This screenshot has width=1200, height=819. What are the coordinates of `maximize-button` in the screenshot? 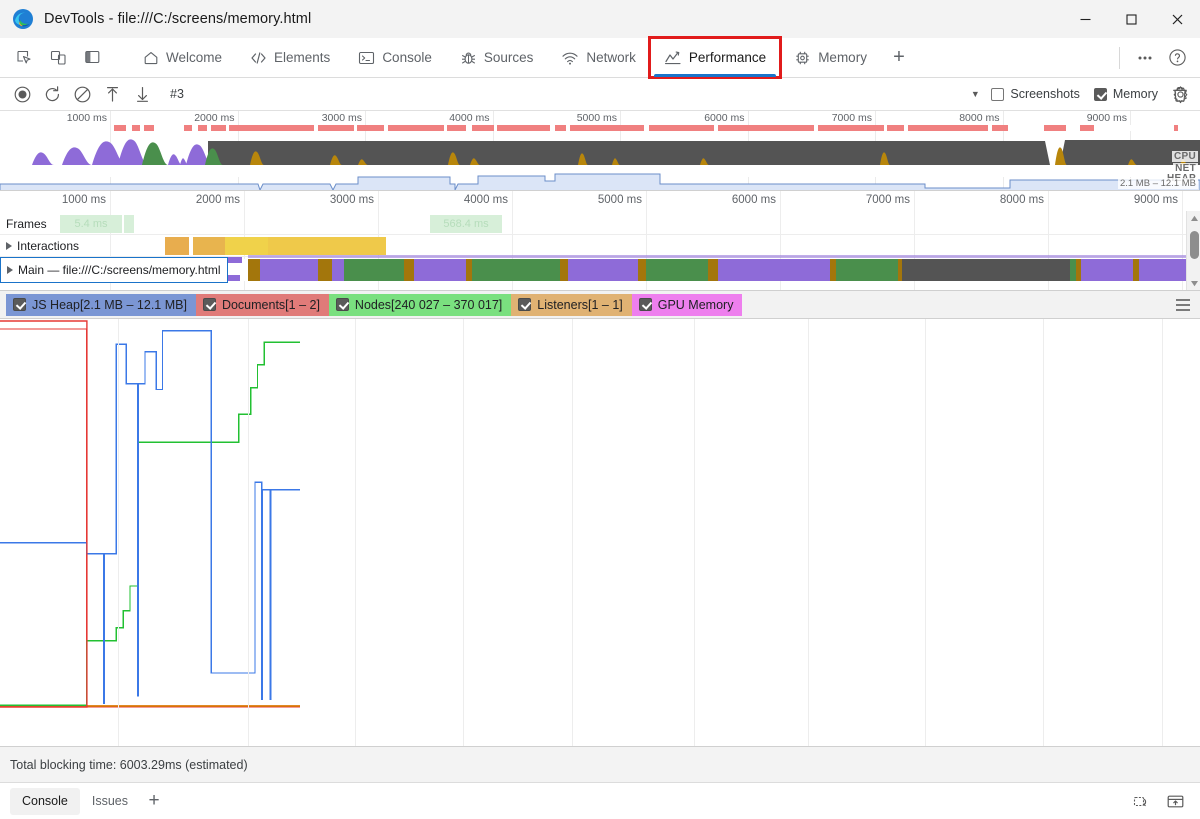 It's located at (1131, 19).